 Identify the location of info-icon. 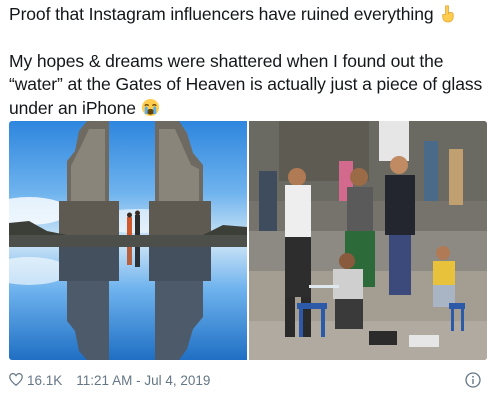
(473, 380).